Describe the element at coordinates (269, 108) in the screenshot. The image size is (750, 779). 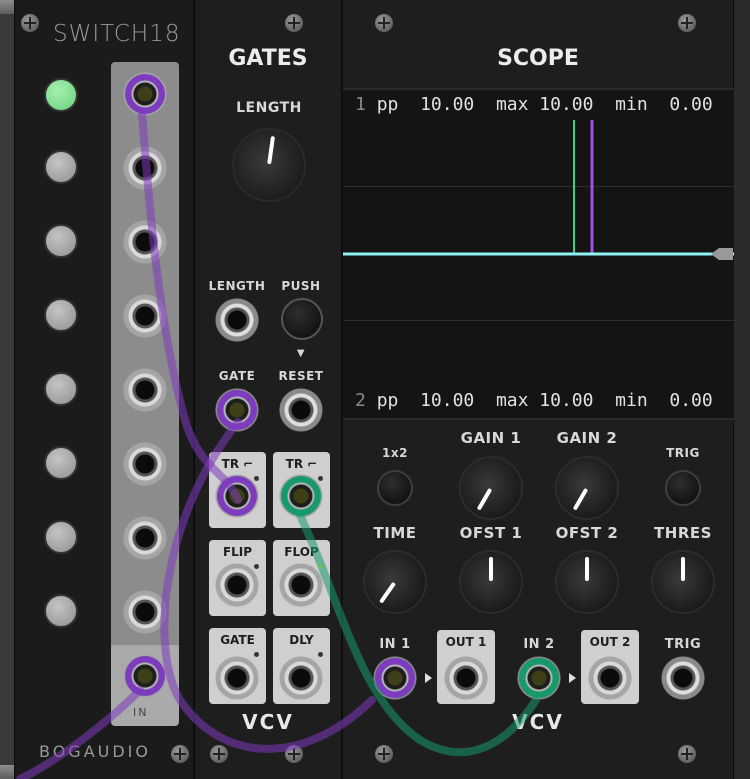
I see `length-knob-label: LENGTH` at that location.